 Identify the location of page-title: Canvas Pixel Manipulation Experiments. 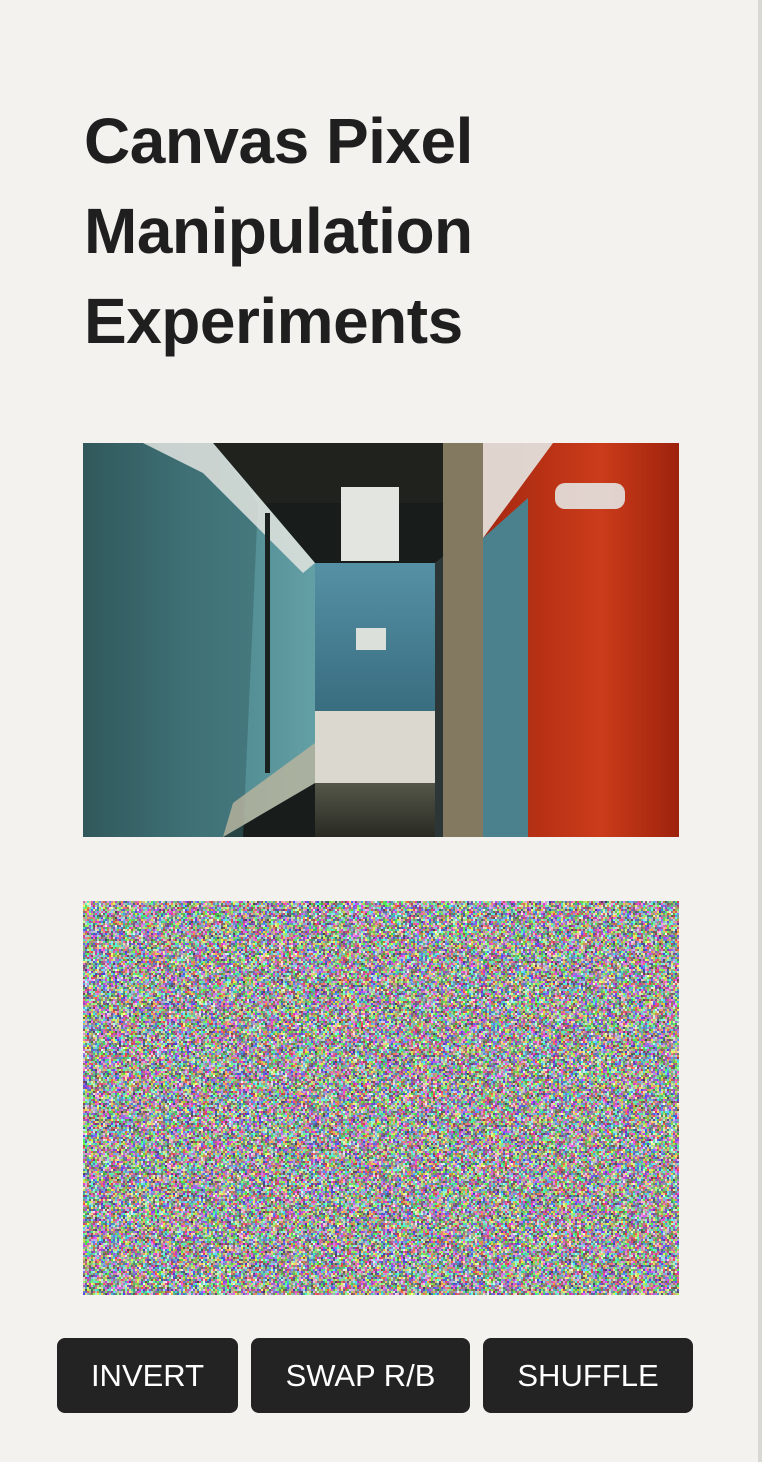
(278, 231).